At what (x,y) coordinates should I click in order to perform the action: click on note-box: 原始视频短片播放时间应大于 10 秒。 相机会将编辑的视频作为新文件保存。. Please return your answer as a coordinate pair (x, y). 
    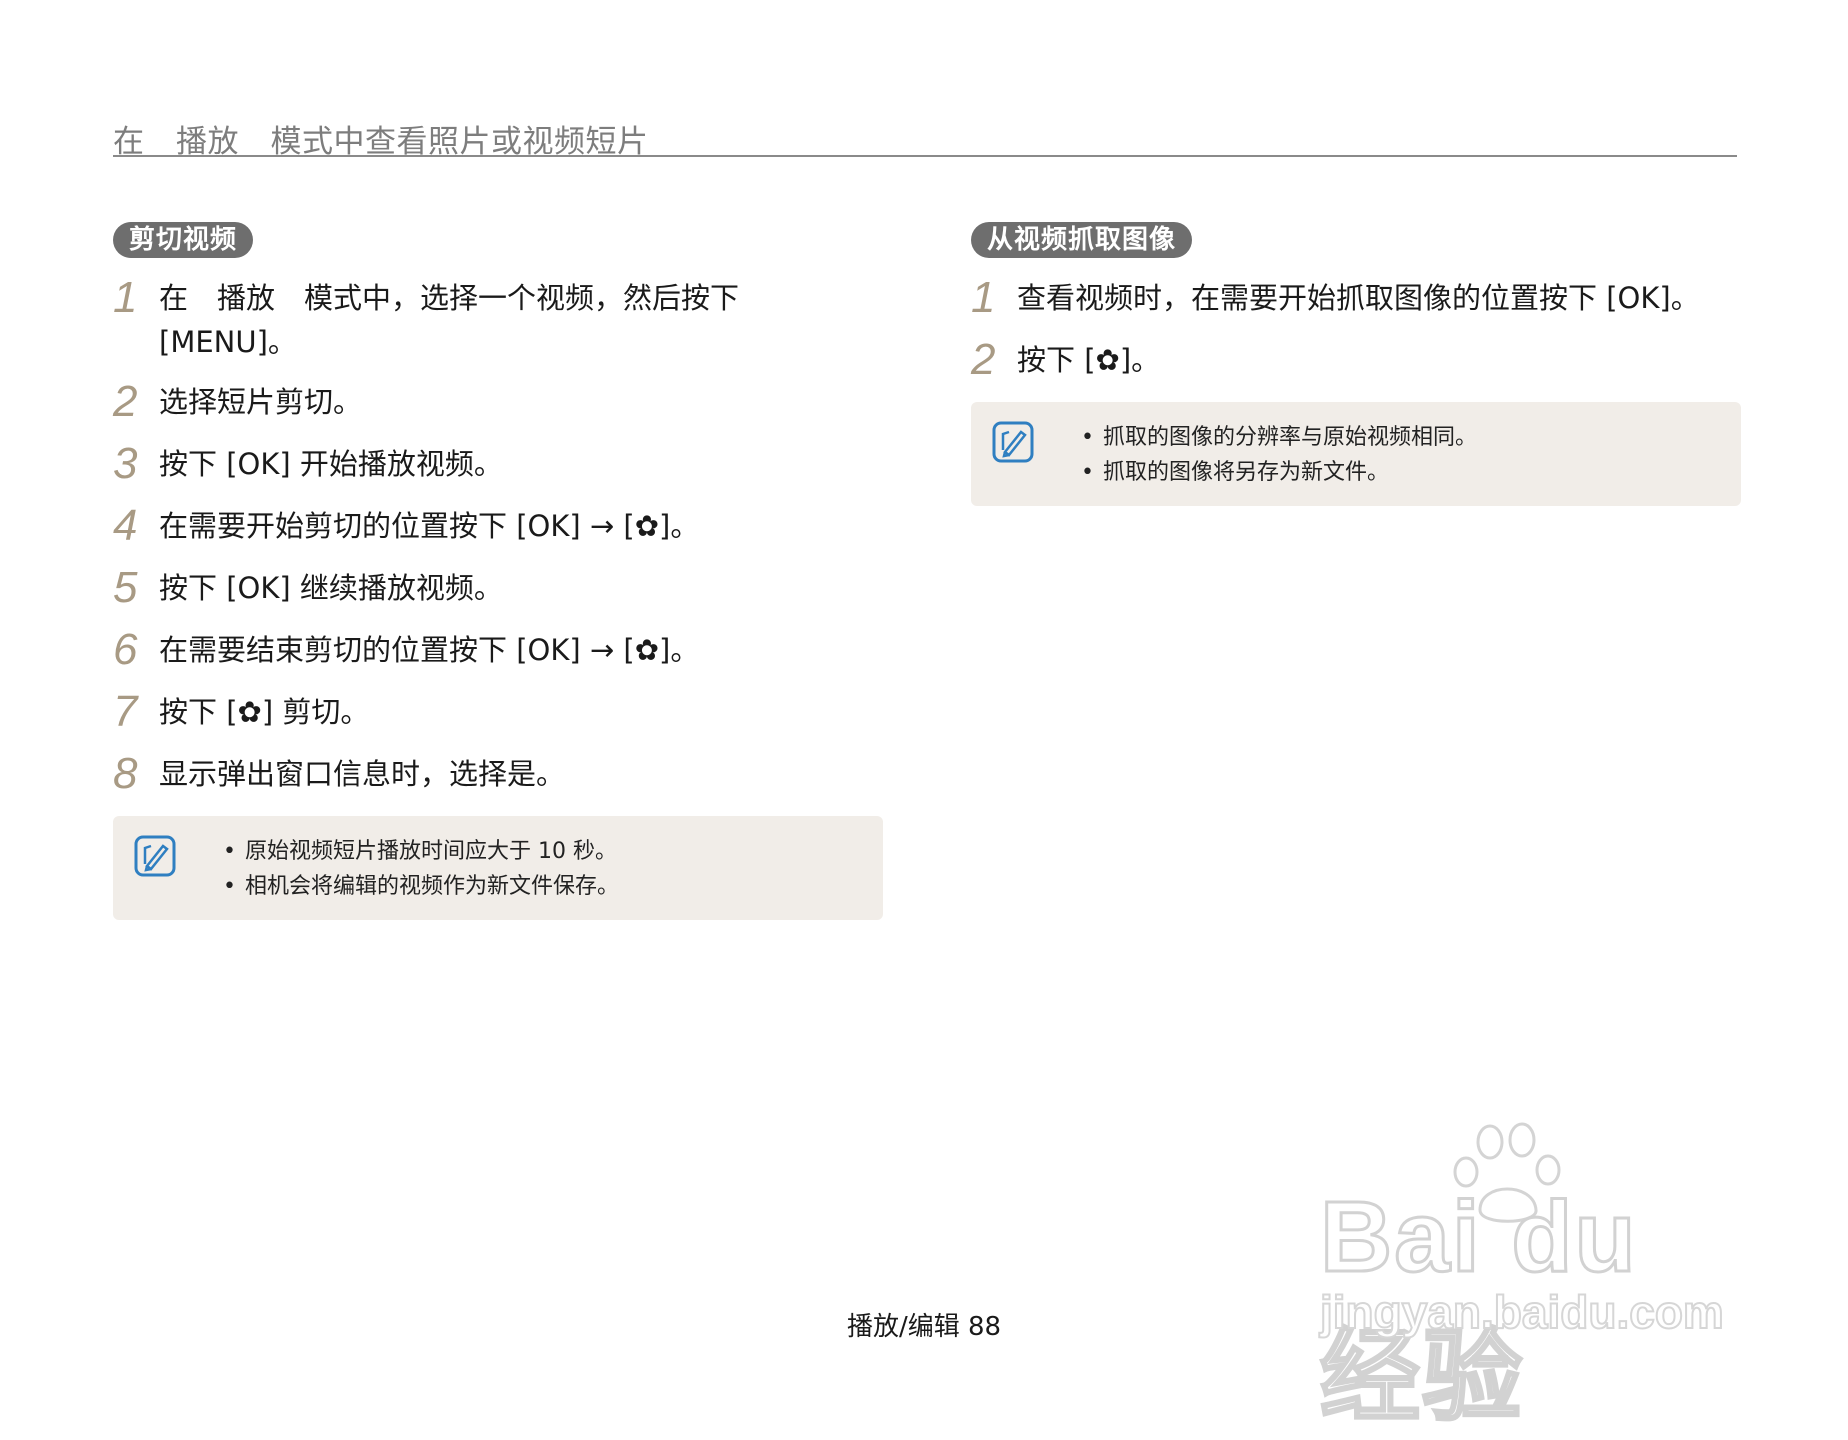
    Looking at the image, I should click on (498, 868).